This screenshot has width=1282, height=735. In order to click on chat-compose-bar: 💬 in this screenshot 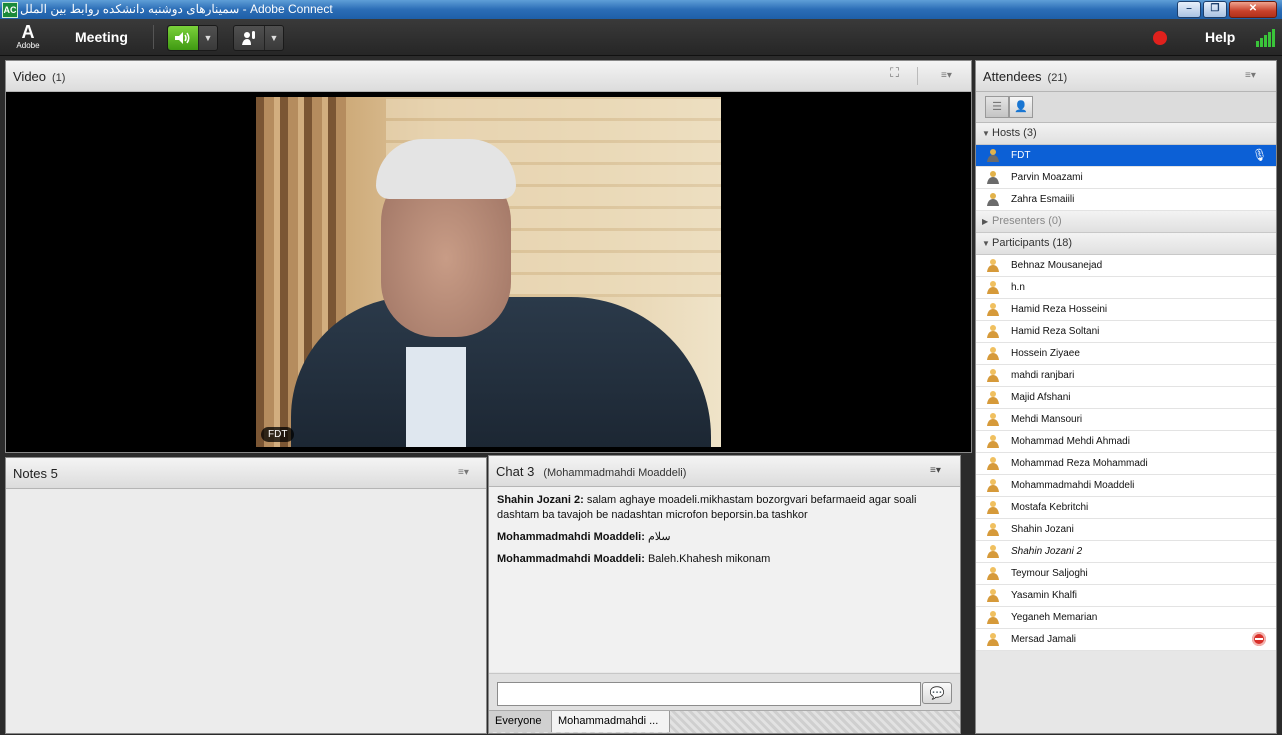, I will do `click(724, 691)`.